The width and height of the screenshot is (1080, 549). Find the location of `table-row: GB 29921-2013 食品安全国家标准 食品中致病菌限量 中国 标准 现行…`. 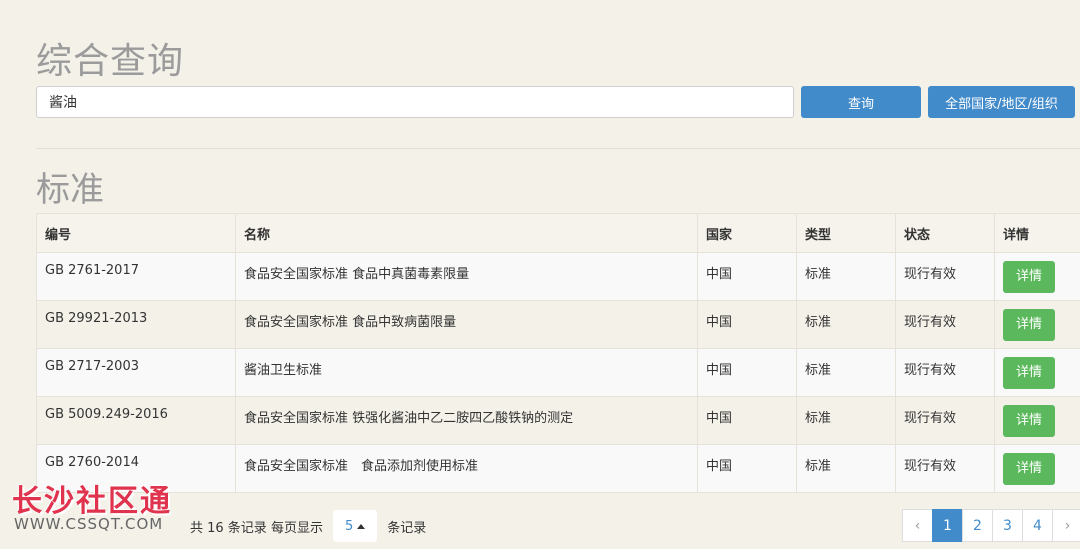

table-row: GB 29921-2013 食品安全国家标准 食品中致病菌限量 中国 标准 现行… is located at coordinates (558, 324).